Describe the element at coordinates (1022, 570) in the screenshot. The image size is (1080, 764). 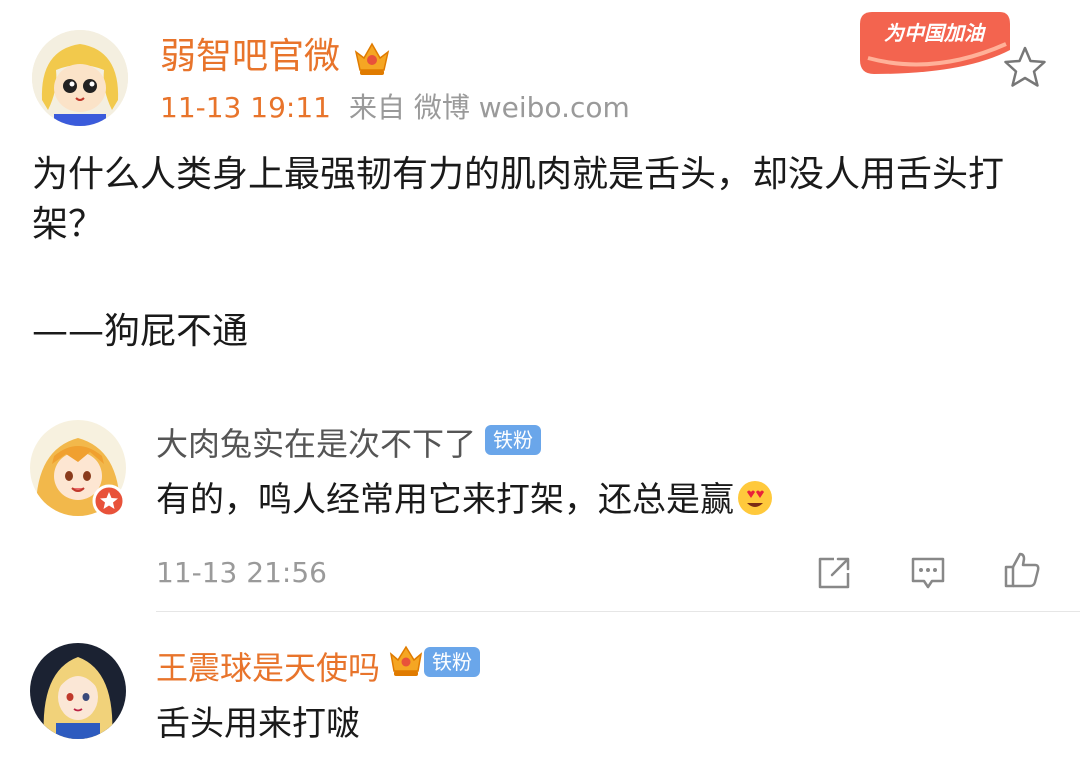
I see `like-thumb-icon` at that location.